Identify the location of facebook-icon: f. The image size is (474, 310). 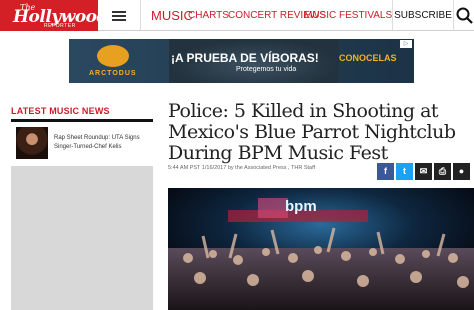
(385, 171).